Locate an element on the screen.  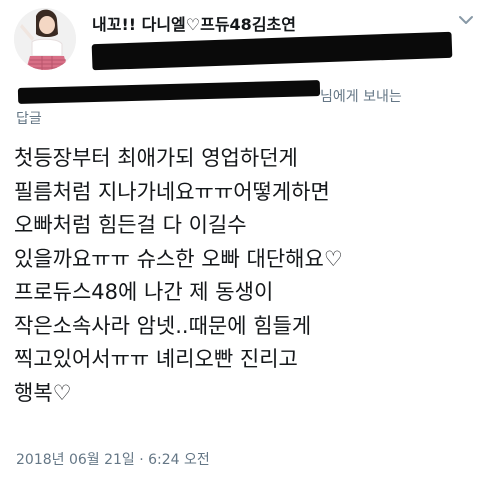
reply-to-label: 답글 is located at coordinates (29, 119).